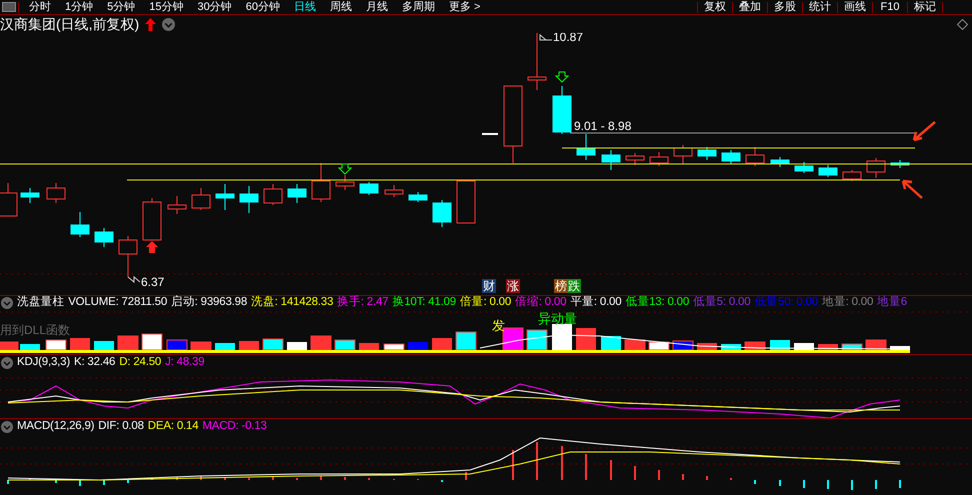  I want to click on toolbar-button: 多股, so click(784, 7).